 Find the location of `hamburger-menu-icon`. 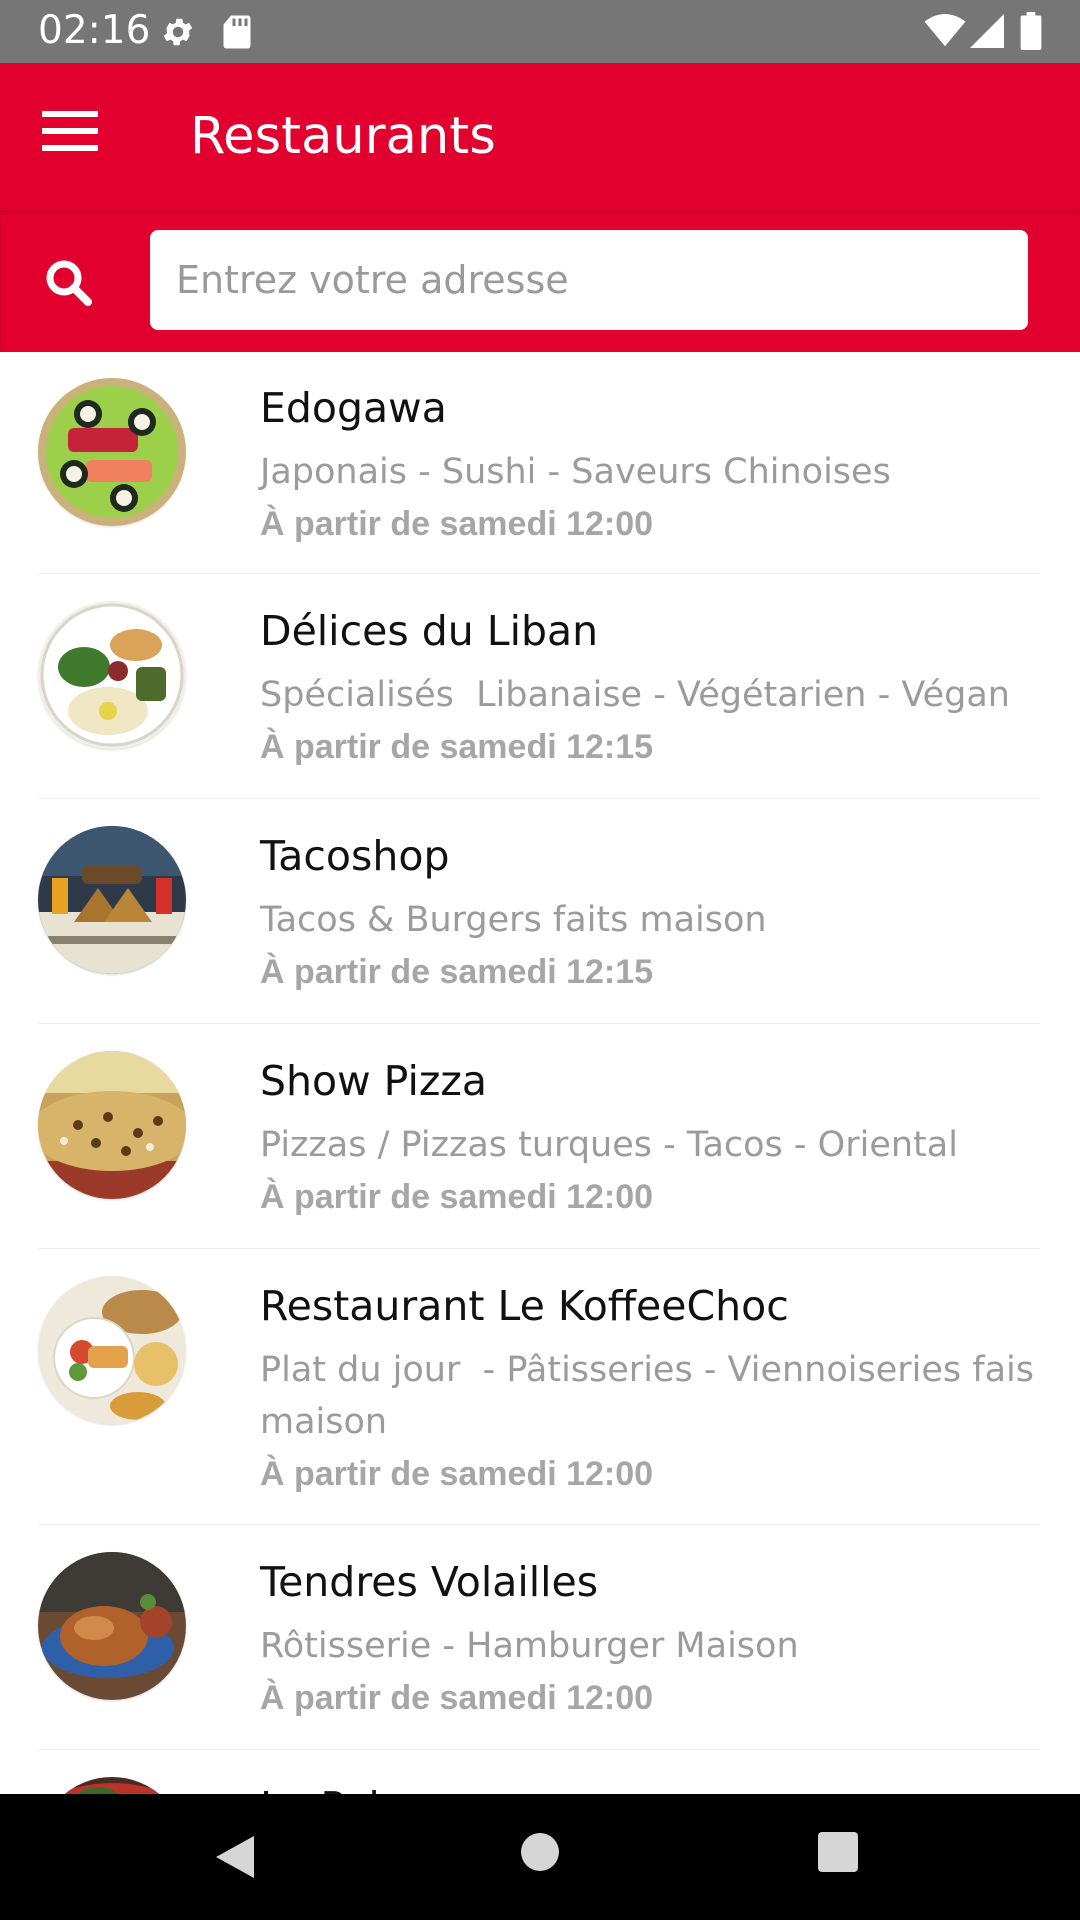

hamburger-menu-icon is located at coordinates (70, 136).